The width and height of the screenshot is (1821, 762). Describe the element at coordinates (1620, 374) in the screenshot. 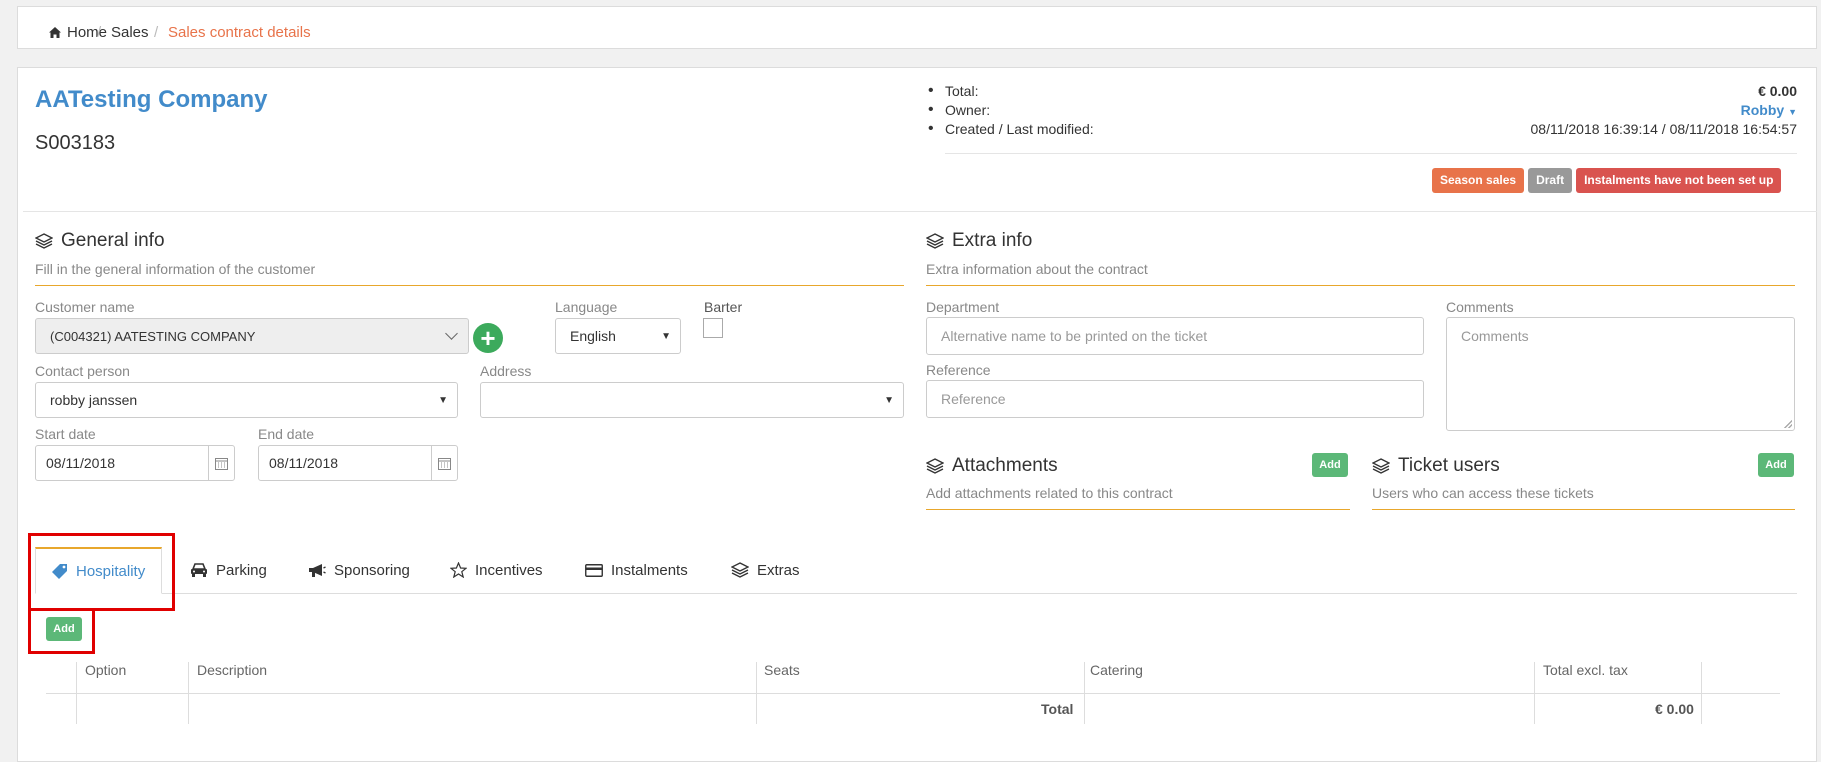

I see `comments-textarea: Comments` at that location.